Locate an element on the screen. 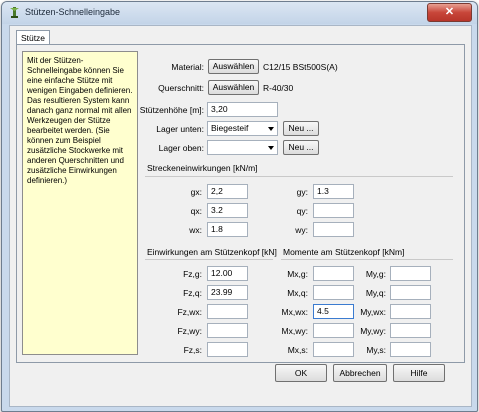  my-q-input is located at coordinates (410, 292).